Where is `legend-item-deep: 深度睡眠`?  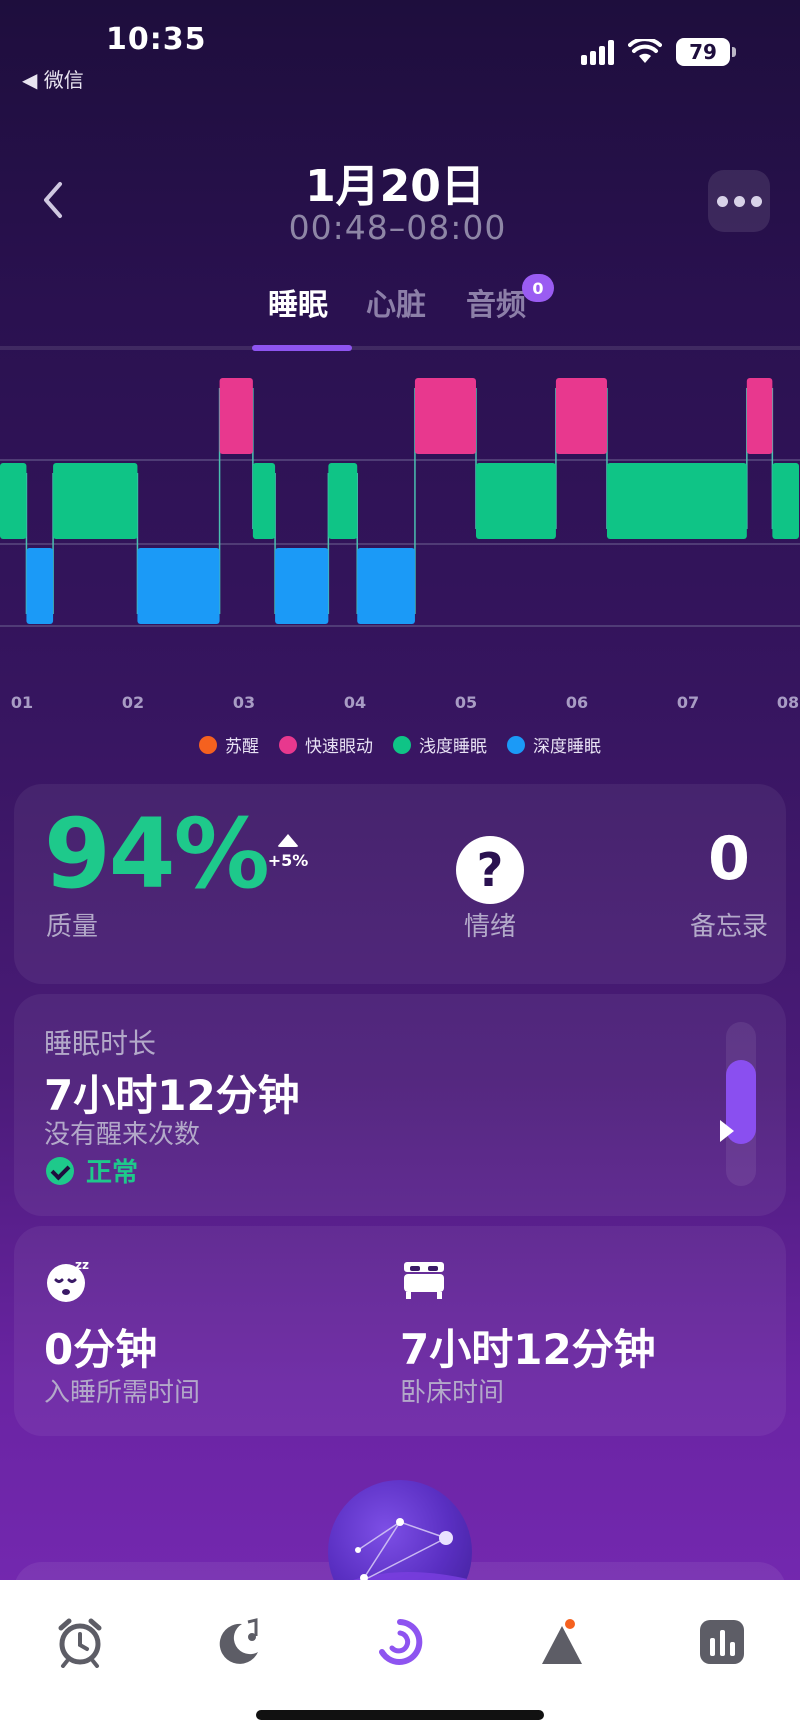 legend-item-deep: 深度睡眠 is located at coordinates (554, 744).